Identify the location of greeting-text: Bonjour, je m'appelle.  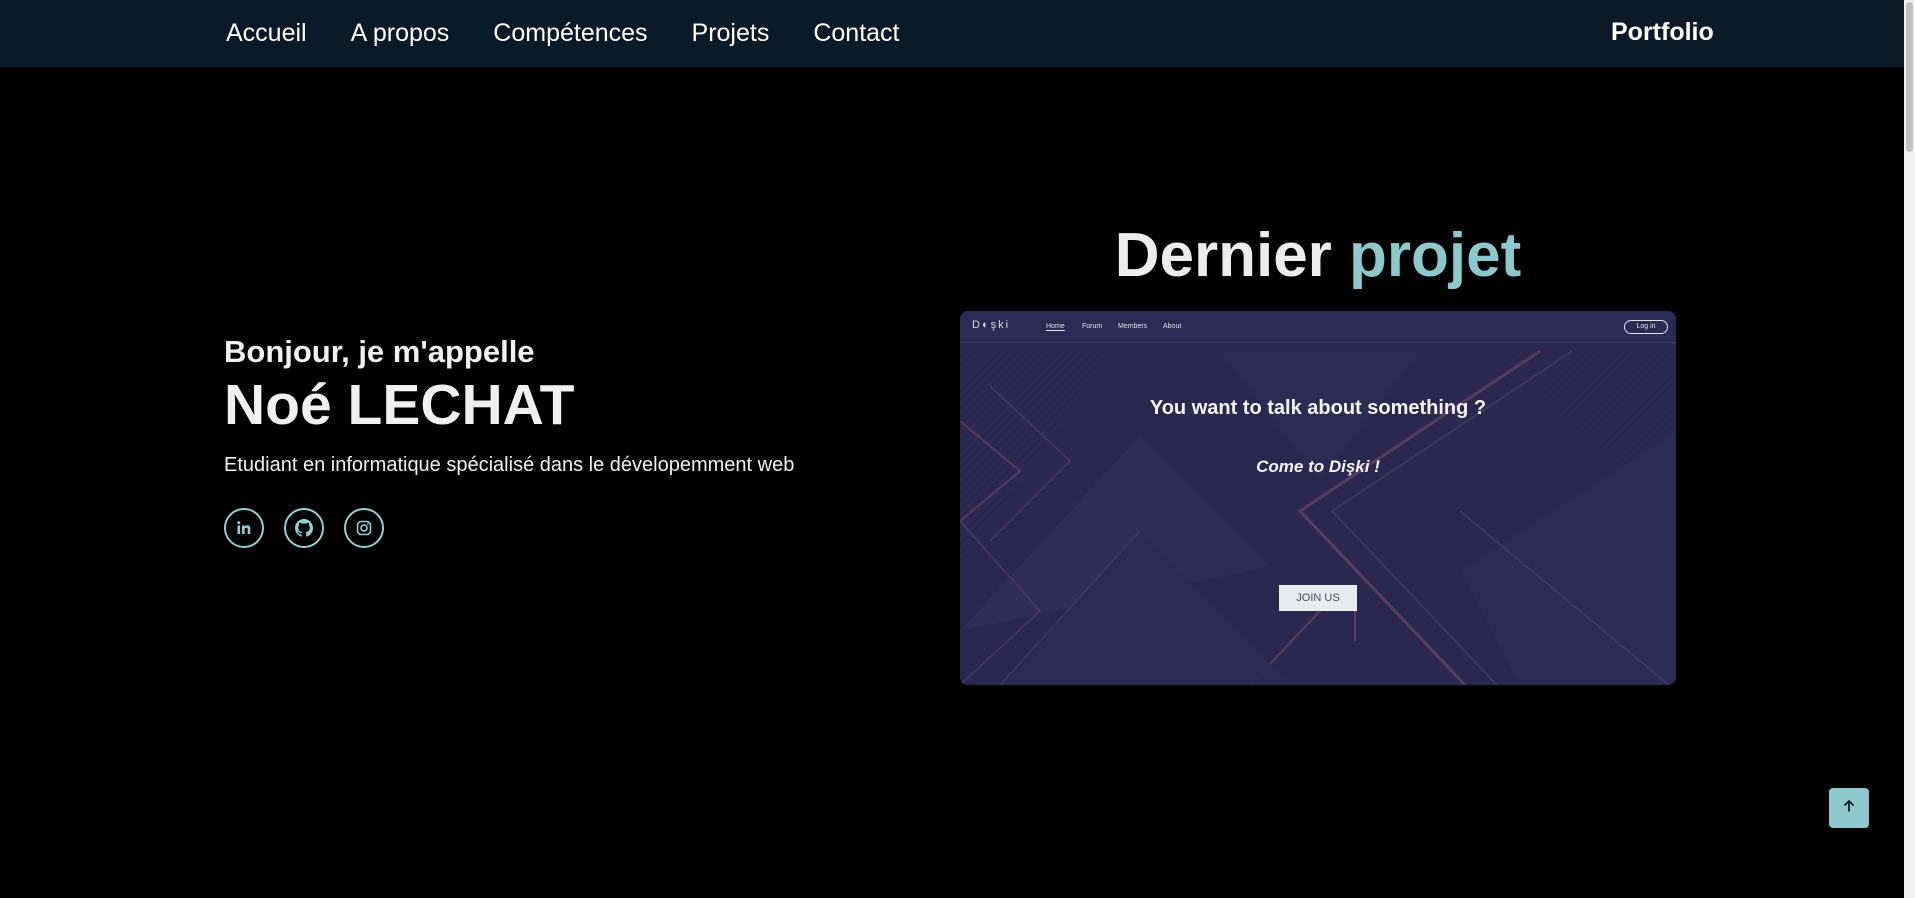
(379, 351).